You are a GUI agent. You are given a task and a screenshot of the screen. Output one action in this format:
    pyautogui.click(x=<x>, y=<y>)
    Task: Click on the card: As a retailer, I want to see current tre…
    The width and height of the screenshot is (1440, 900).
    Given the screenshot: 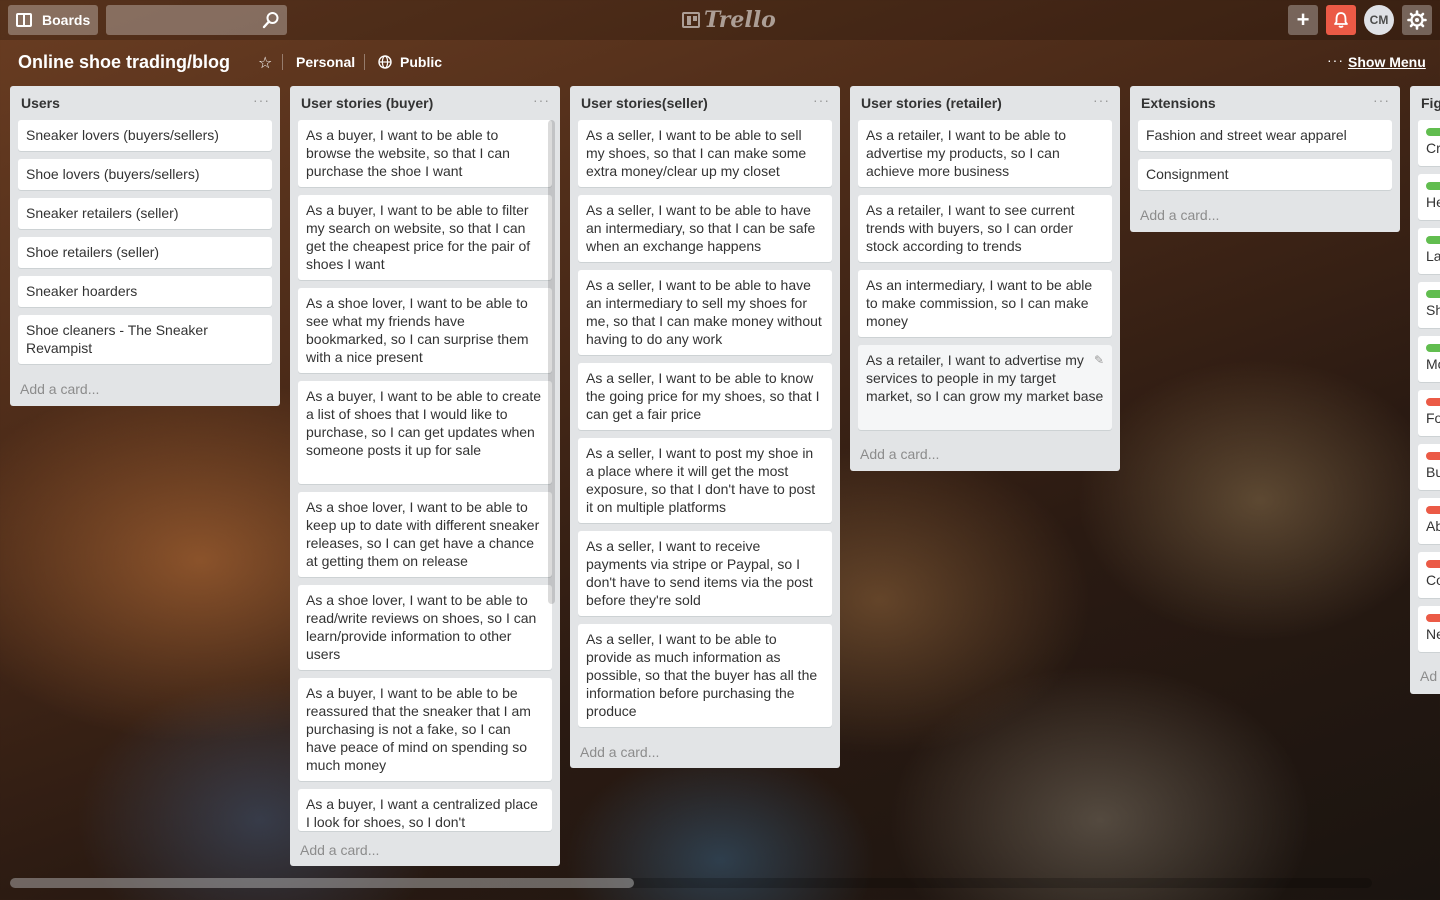 What is the action you would take?
    pyautogui.click(x=985, y=228)
    